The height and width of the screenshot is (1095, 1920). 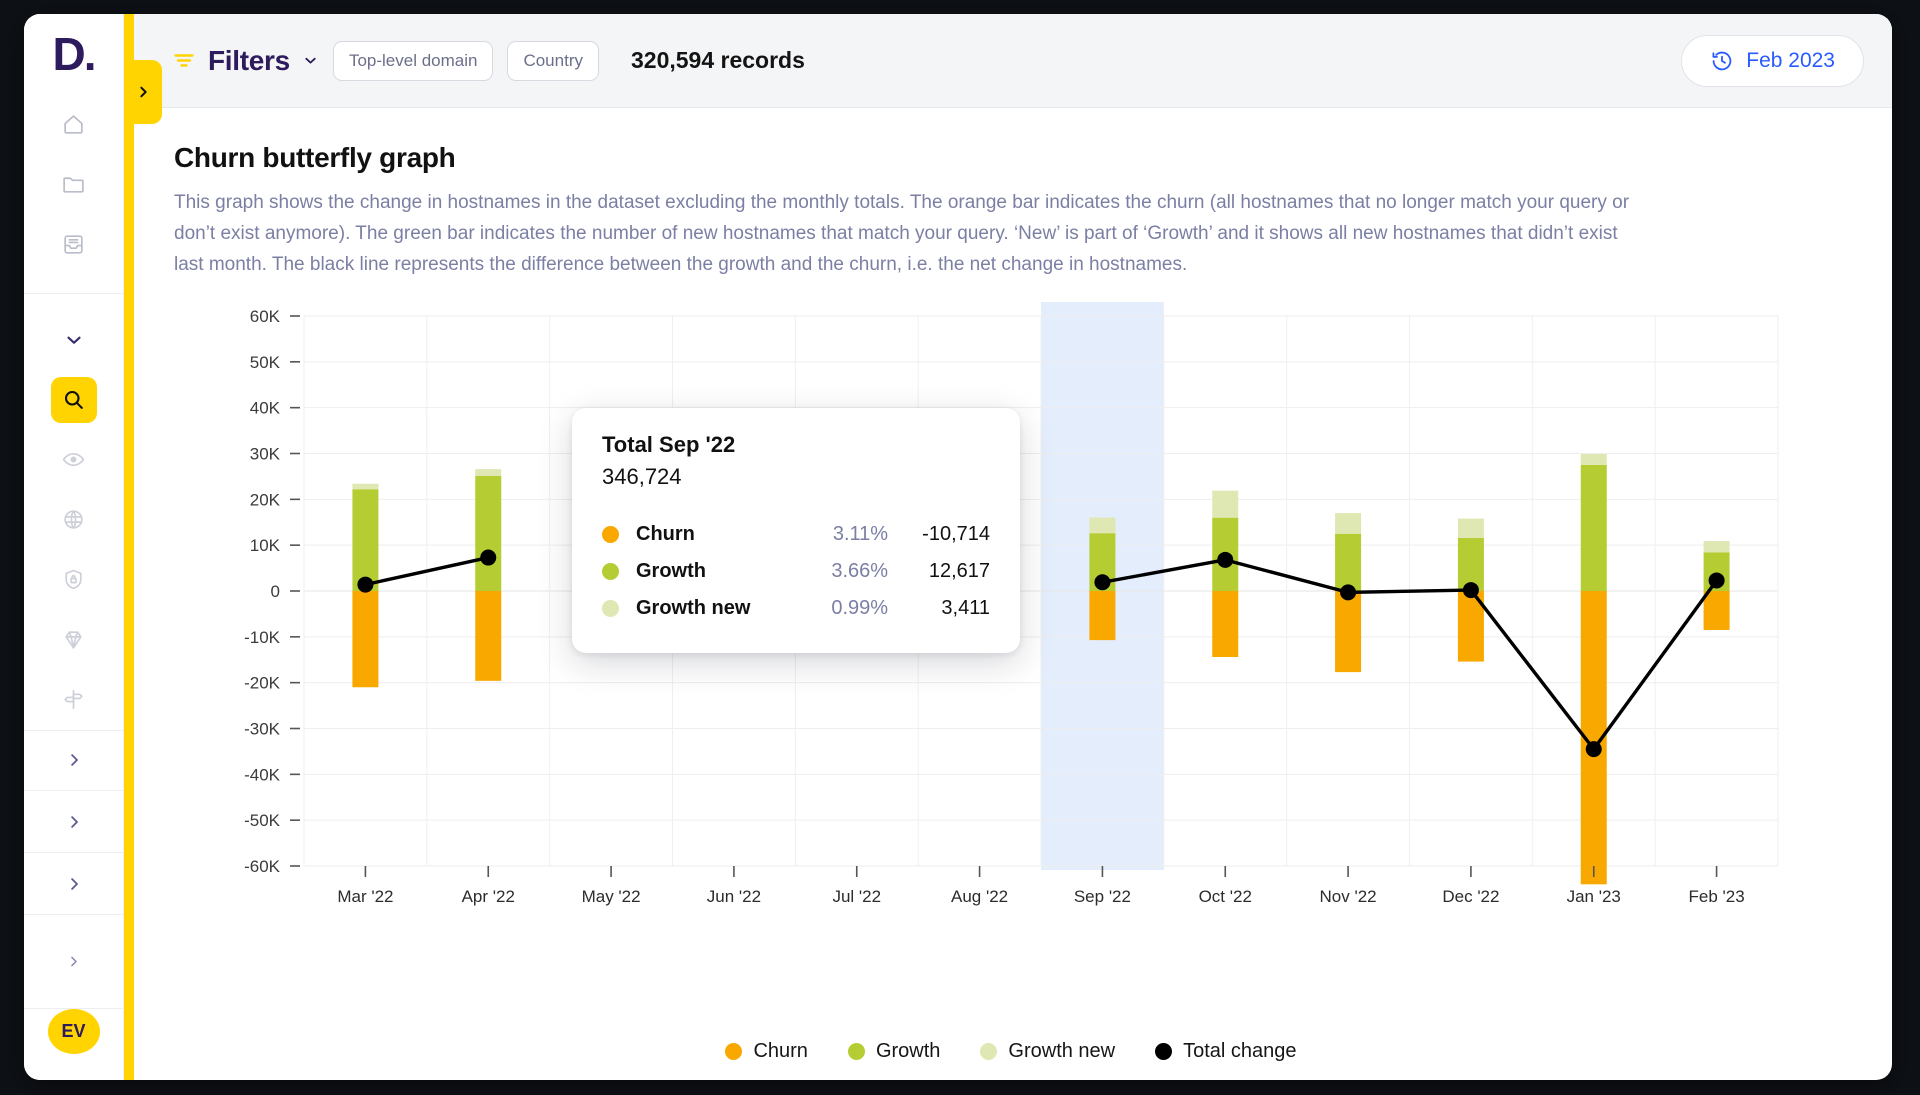 I want to click on x-tick-label: Jan '23, so click(x=1594, y=896).